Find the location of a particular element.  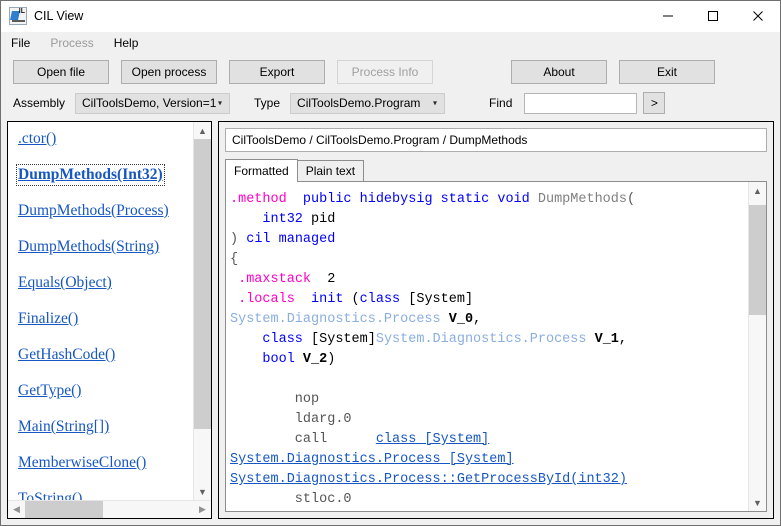

code-token-dir: .method is located at coordinates (258, 199).